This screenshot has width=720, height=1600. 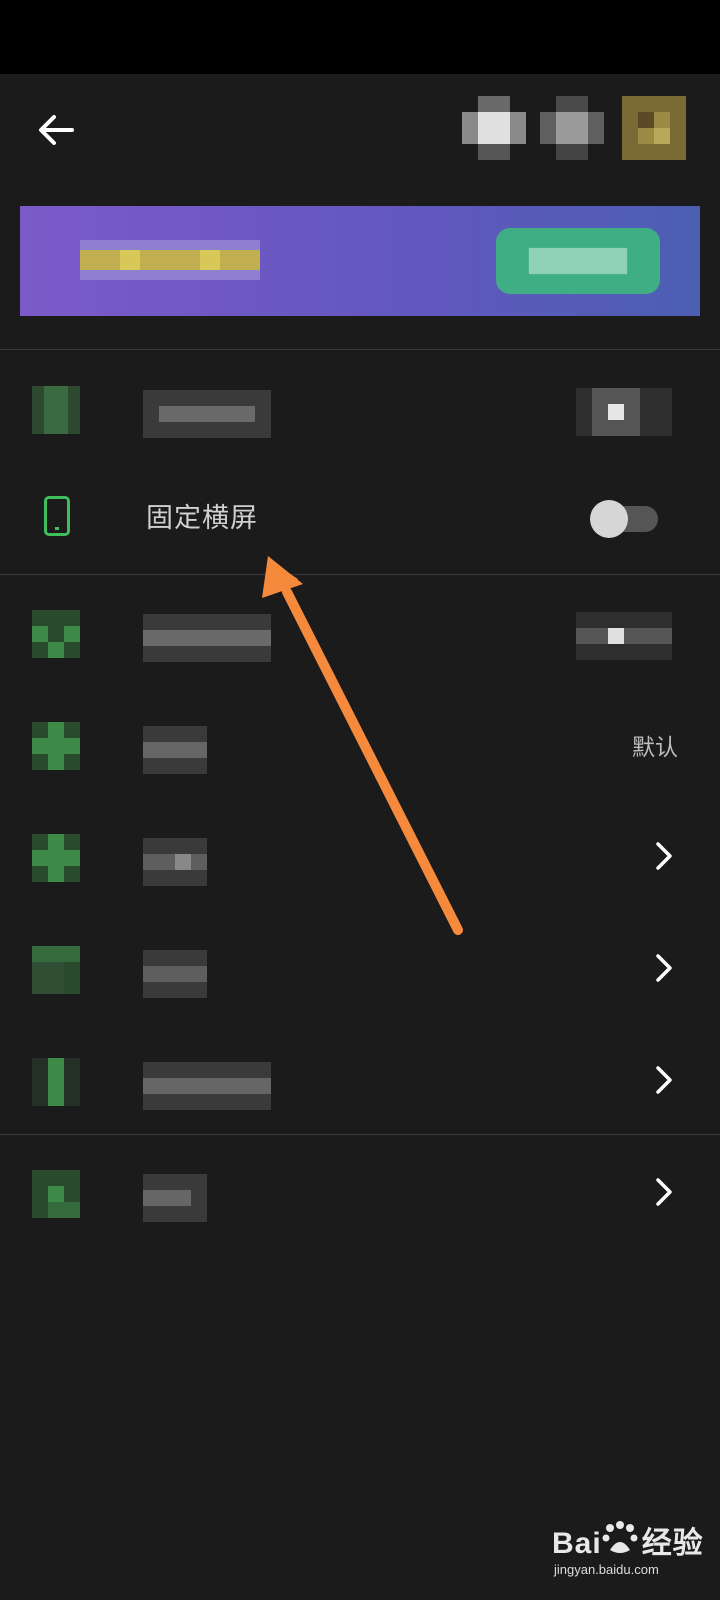 I want to click on blurred-button-text, so click(x=578, y=261).